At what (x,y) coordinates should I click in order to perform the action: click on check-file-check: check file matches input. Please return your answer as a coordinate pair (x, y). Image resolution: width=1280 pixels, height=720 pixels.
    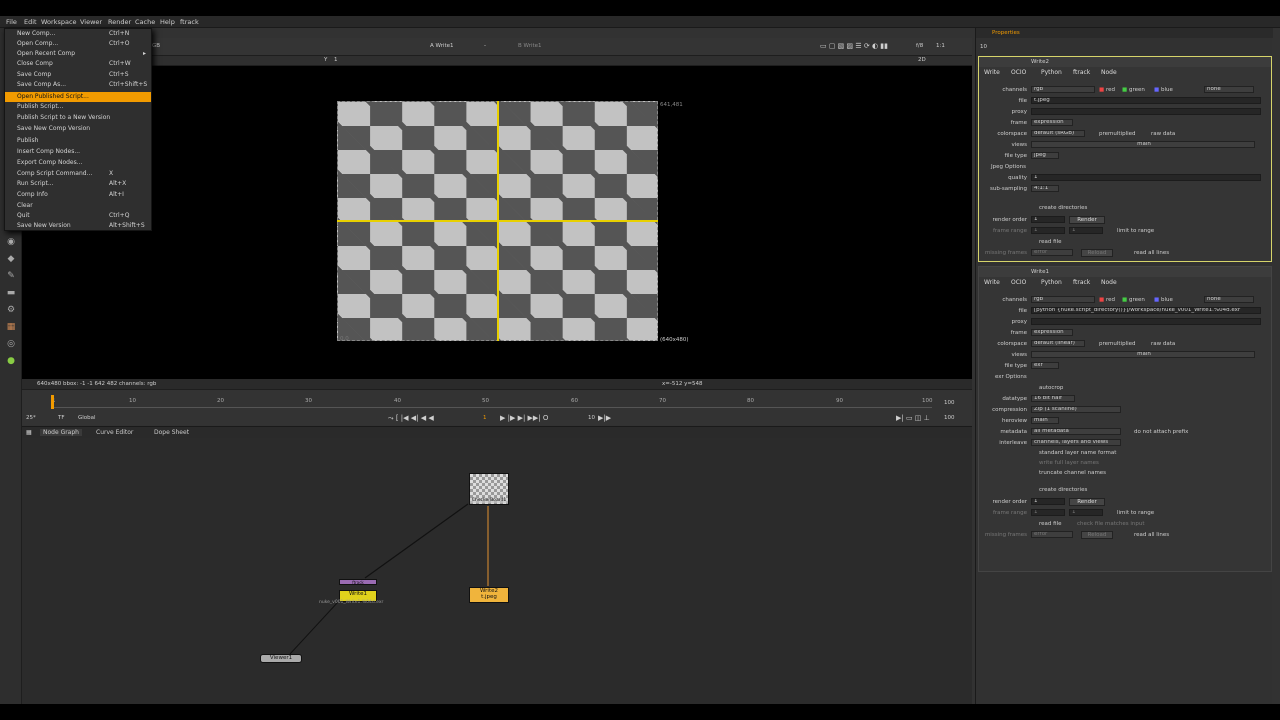
    Looking at the image, I should click on (1111, 524).